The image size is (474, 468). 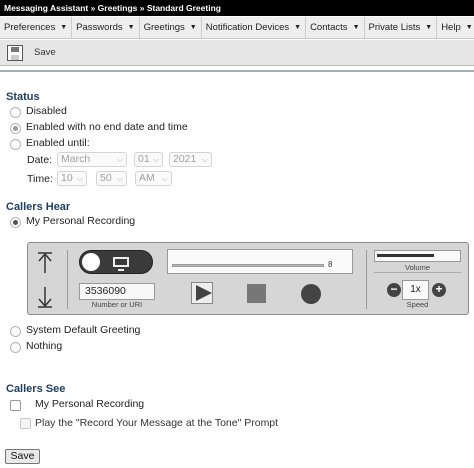 What do you see at coordinates (330, 264) in the screenshot?
I see `duration-label: 8` at bounding box center [330, 264].